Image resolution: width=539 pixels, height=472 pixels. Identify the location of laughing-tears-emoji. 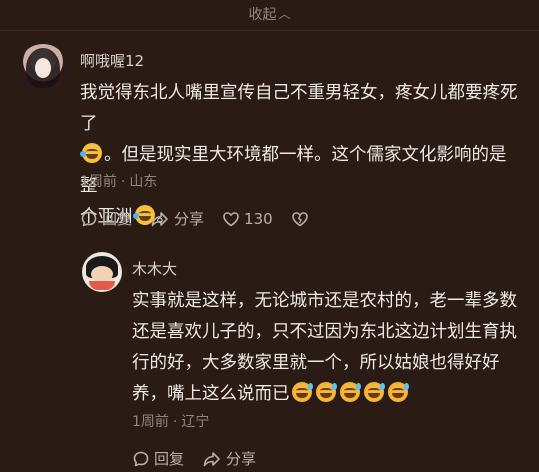
(91, 153).